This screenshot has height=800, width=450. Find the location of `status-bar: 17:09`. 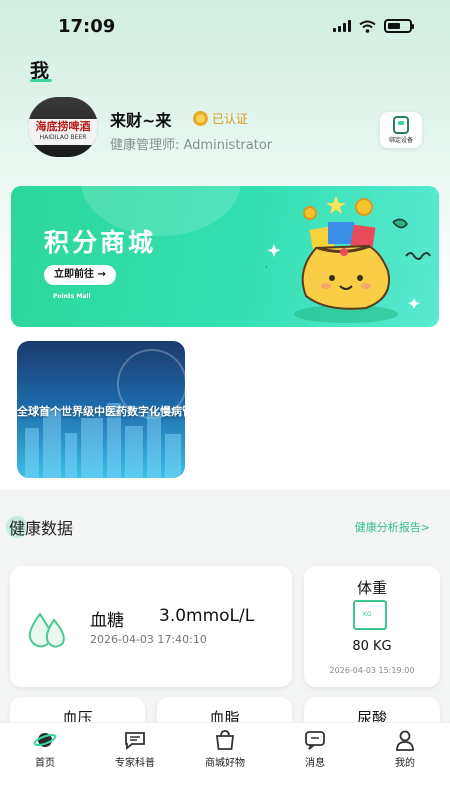

status-bar: 17:09 is located at coordinates (225, 25).